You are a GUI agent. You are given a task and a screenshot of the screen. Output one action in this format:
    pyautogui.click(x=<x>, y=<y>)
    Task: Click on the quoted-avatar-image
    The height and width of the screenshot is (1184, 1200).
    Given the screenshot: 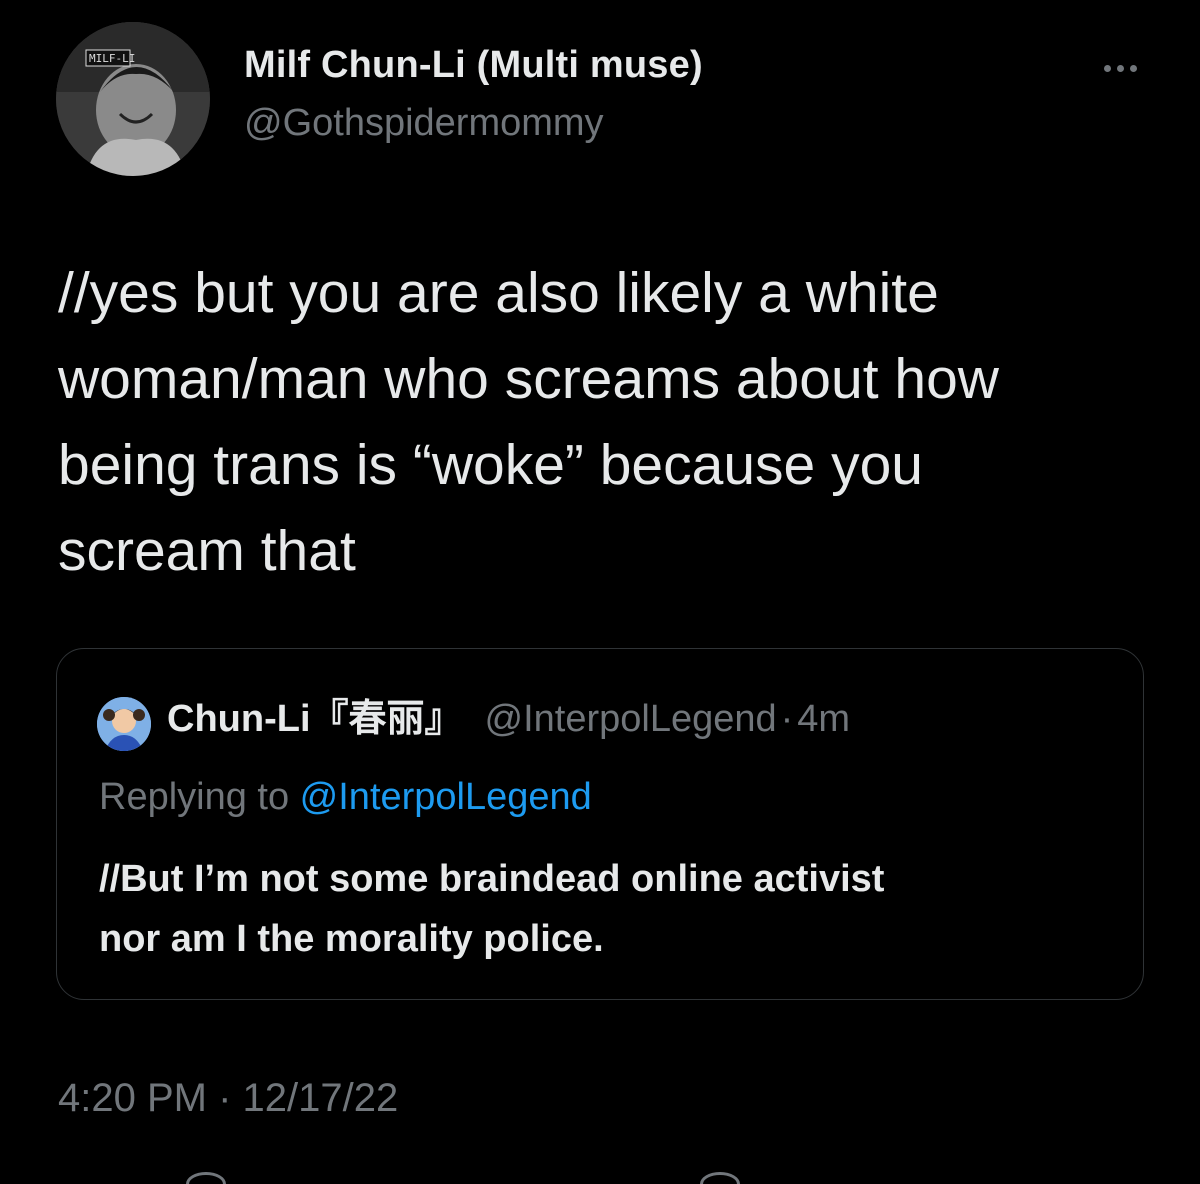 What is the action you would take?
    pyautogui.click(x=124, y=724)
    